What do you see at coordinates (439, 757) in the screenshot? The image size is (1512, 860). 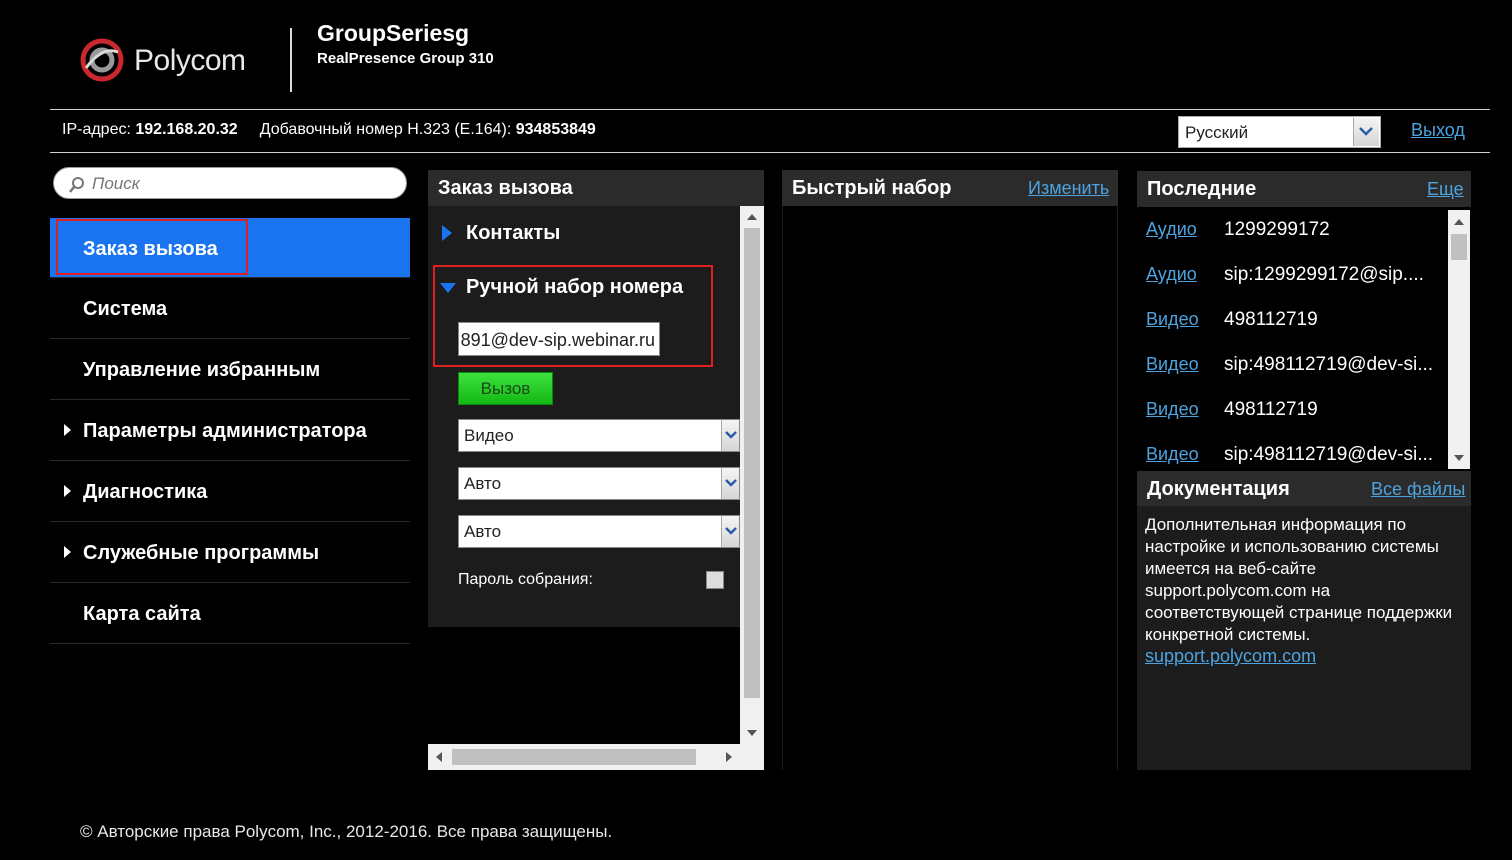 I see `scroll-left-icon` at bounding box center [439, 757].